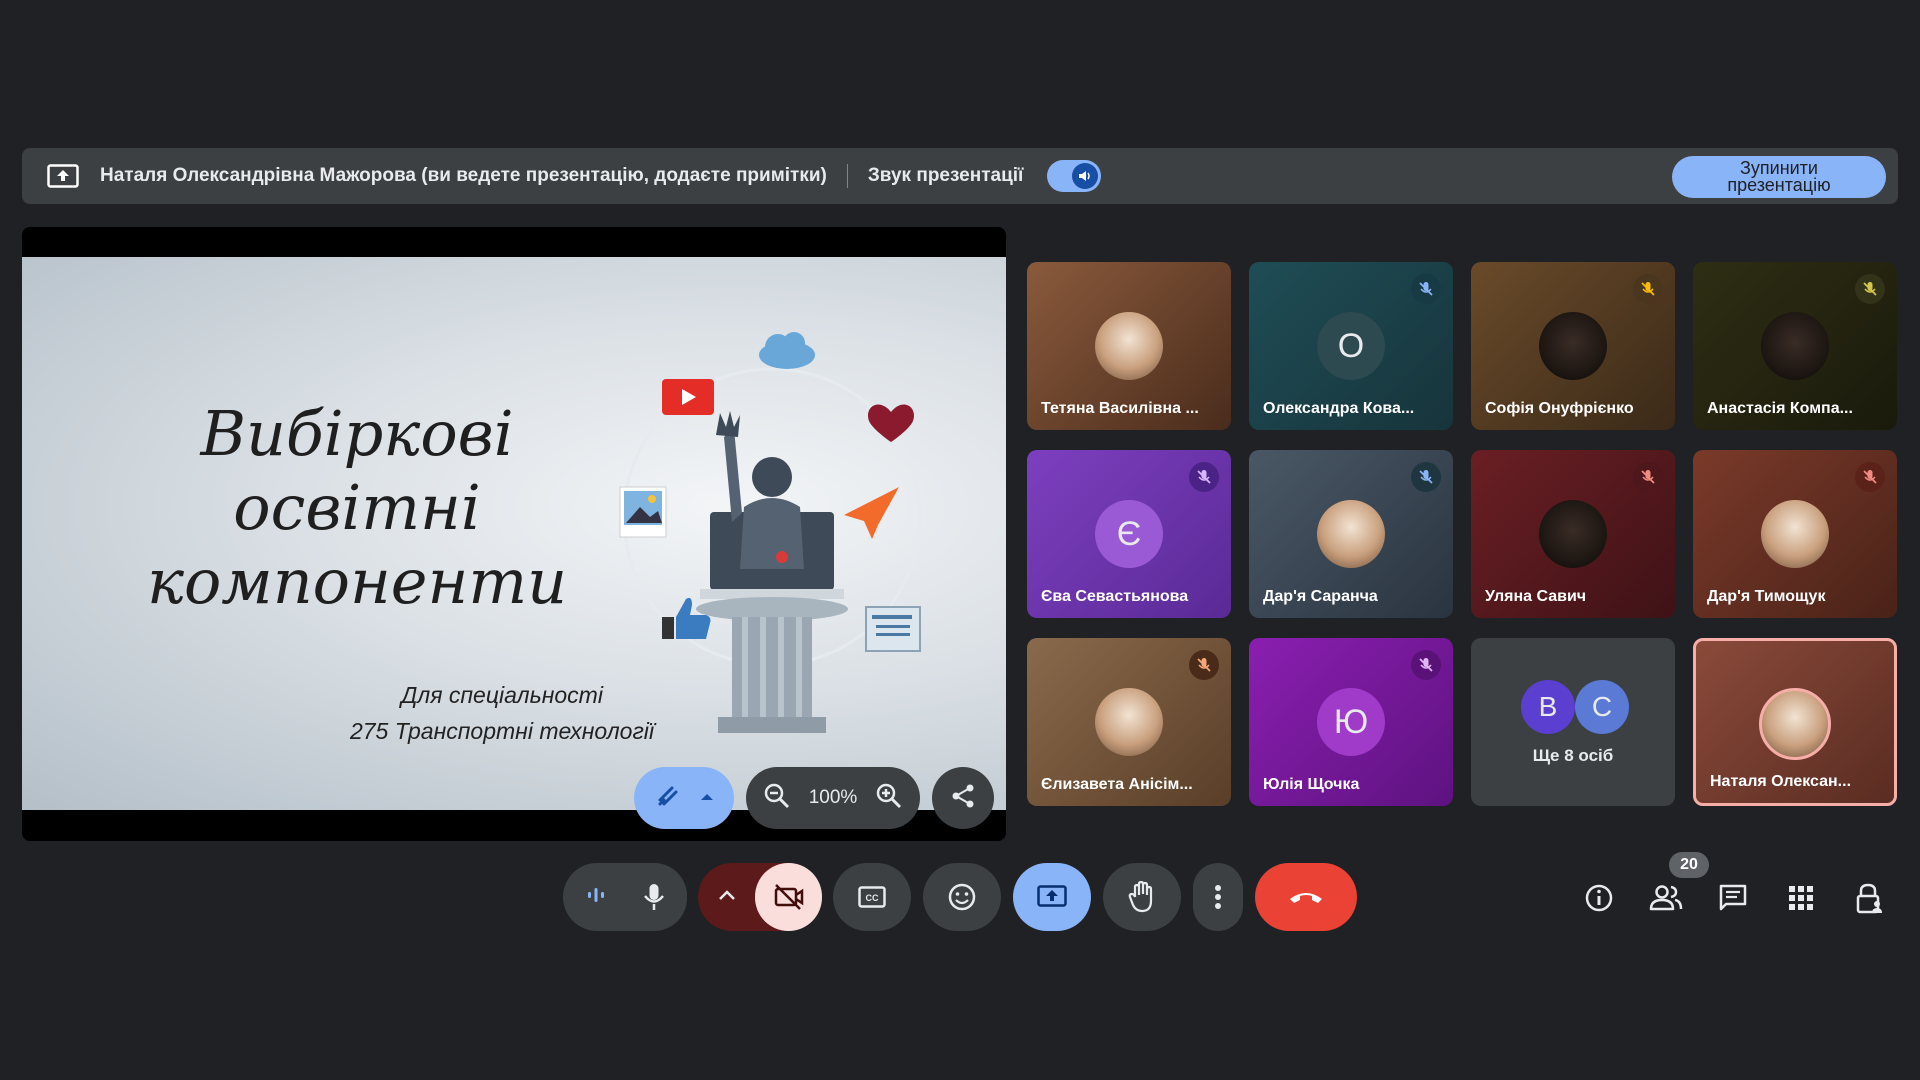 The image size is (1920, 1080). I want to click on people-icon, so click(1666, 898).